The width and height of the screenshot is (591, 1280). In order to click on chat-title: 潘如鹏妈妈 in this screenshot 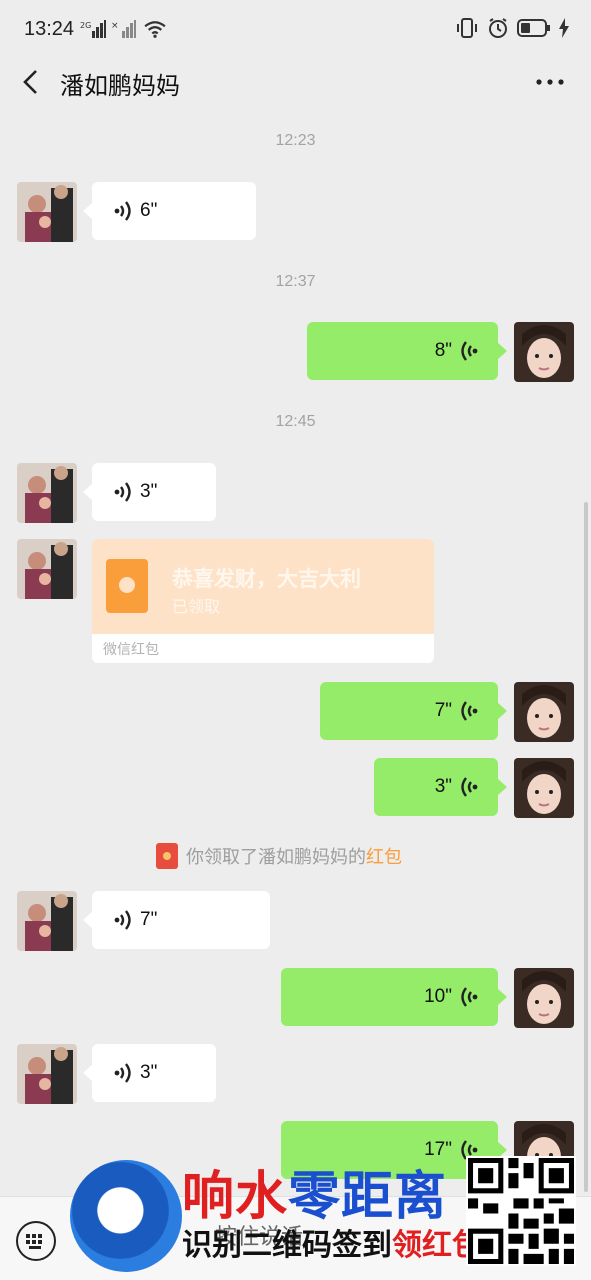, I will do `click(120, 86)`.